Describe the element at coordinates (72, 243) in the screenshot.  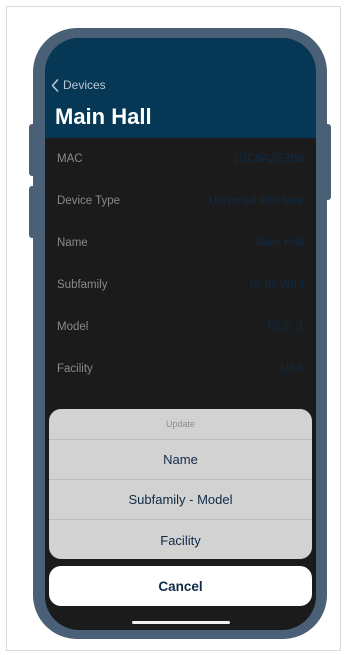
I see `detail-label: Name` at that location.